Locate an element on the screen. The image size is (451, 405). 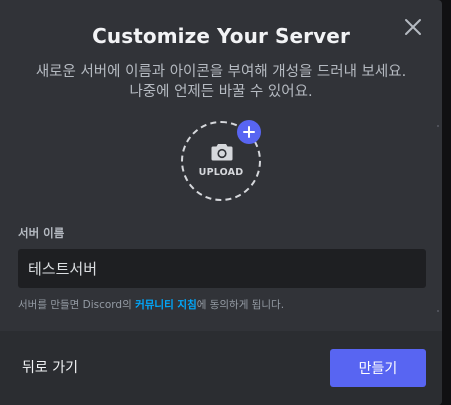
upload-label: UPLOAD is located at coordinates (221, 172).